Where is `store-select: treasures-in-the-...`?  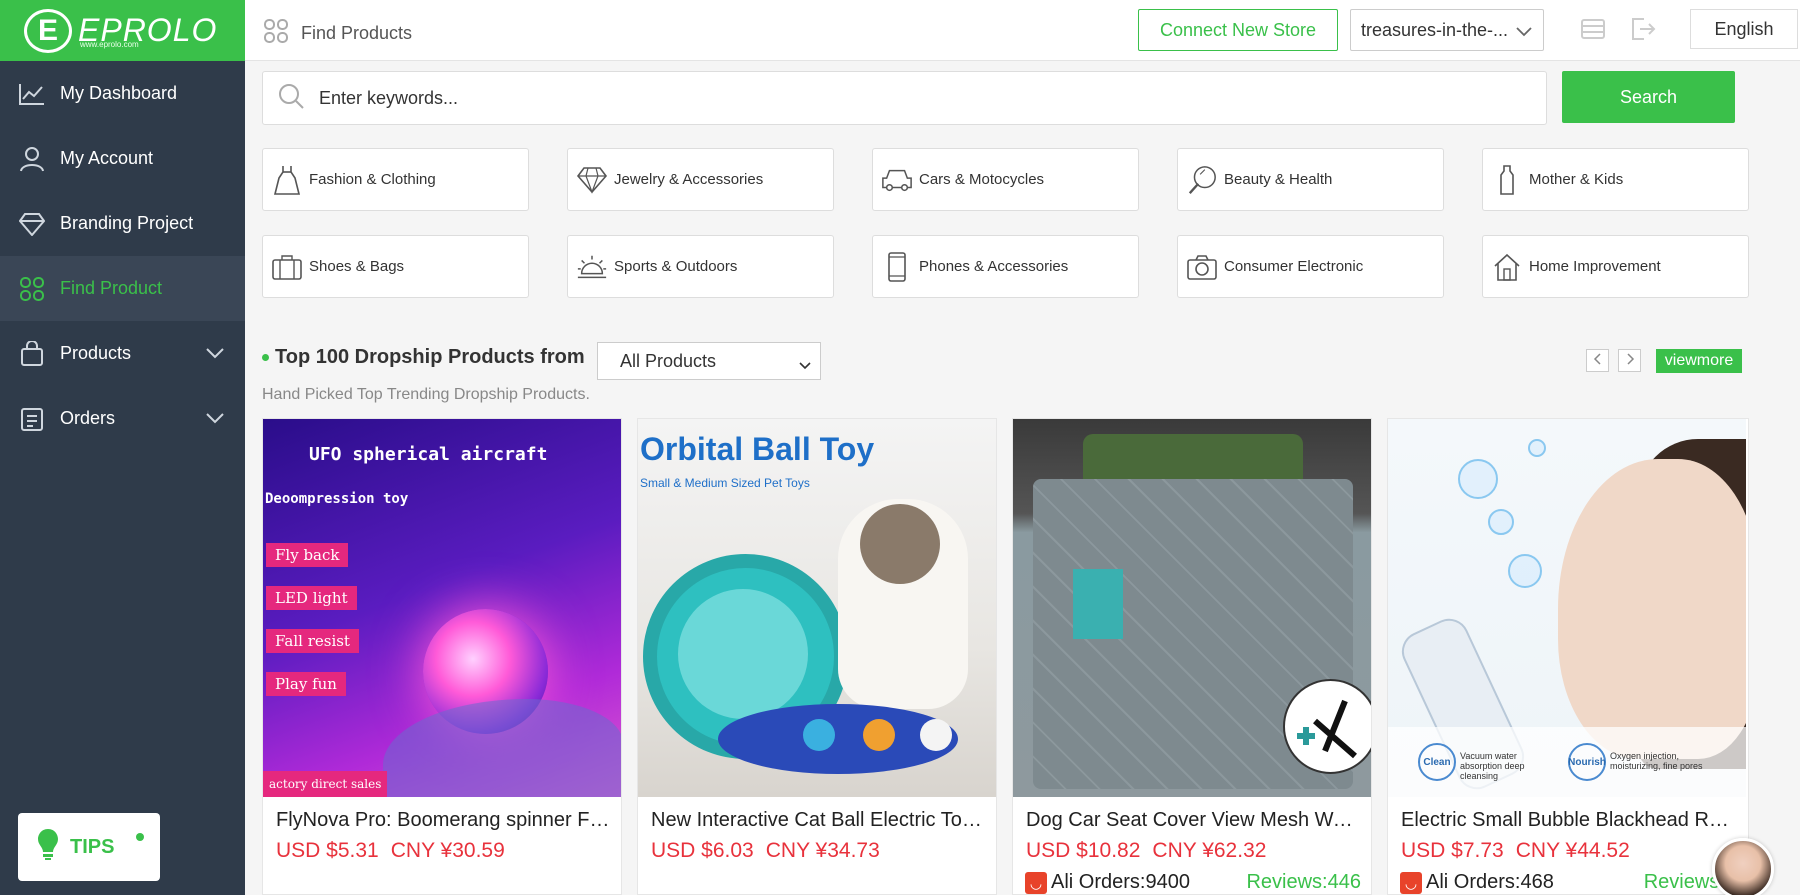 store-select: treasures-in-the-... is located at coordinates (1447, 30).